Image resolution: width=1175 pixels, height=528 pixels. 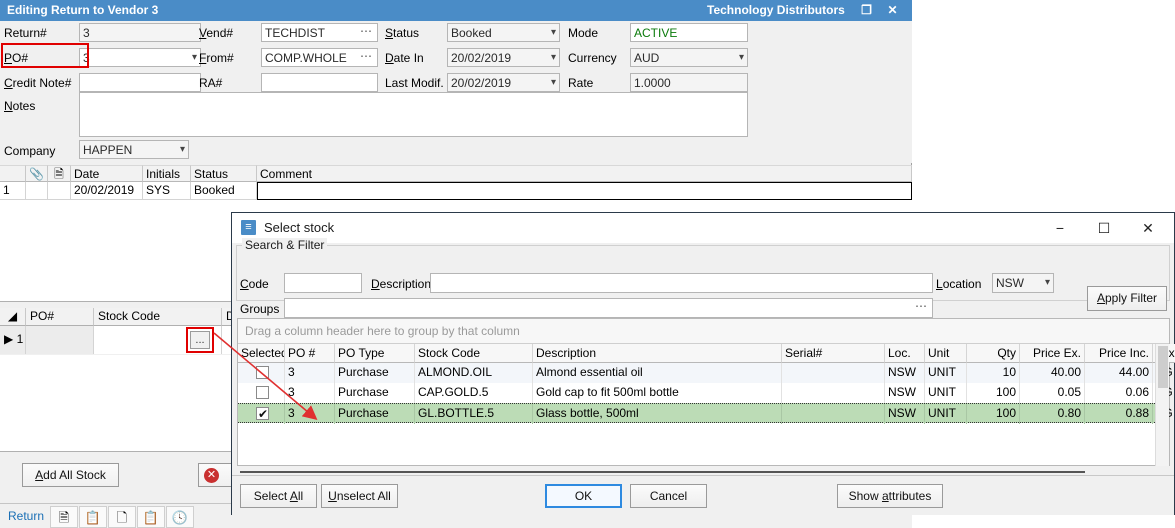 What do you see at coordinates (503, 82) in the screenshot?
I see `last-modif-field: 20/02/2019 ▾` at bounding box center [503, 82].